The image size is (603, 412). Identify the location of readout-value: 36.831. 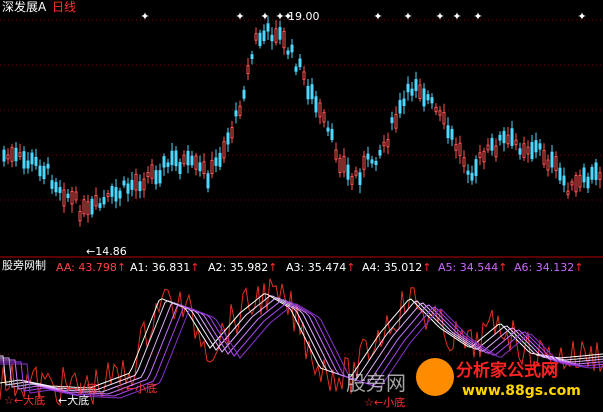
(171, 267).